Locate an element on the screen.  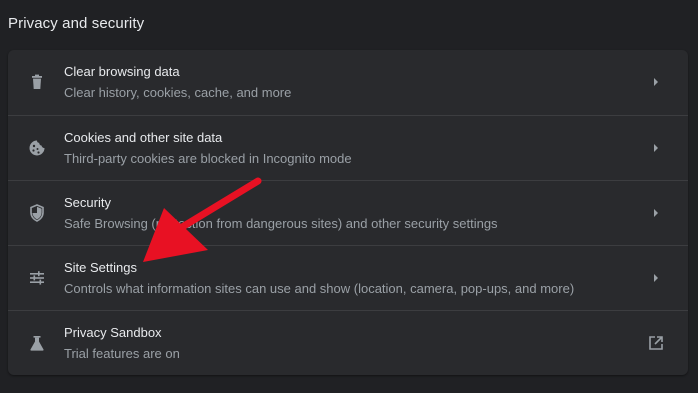
row-title: Site Settings is located at coordinates (100, 267).